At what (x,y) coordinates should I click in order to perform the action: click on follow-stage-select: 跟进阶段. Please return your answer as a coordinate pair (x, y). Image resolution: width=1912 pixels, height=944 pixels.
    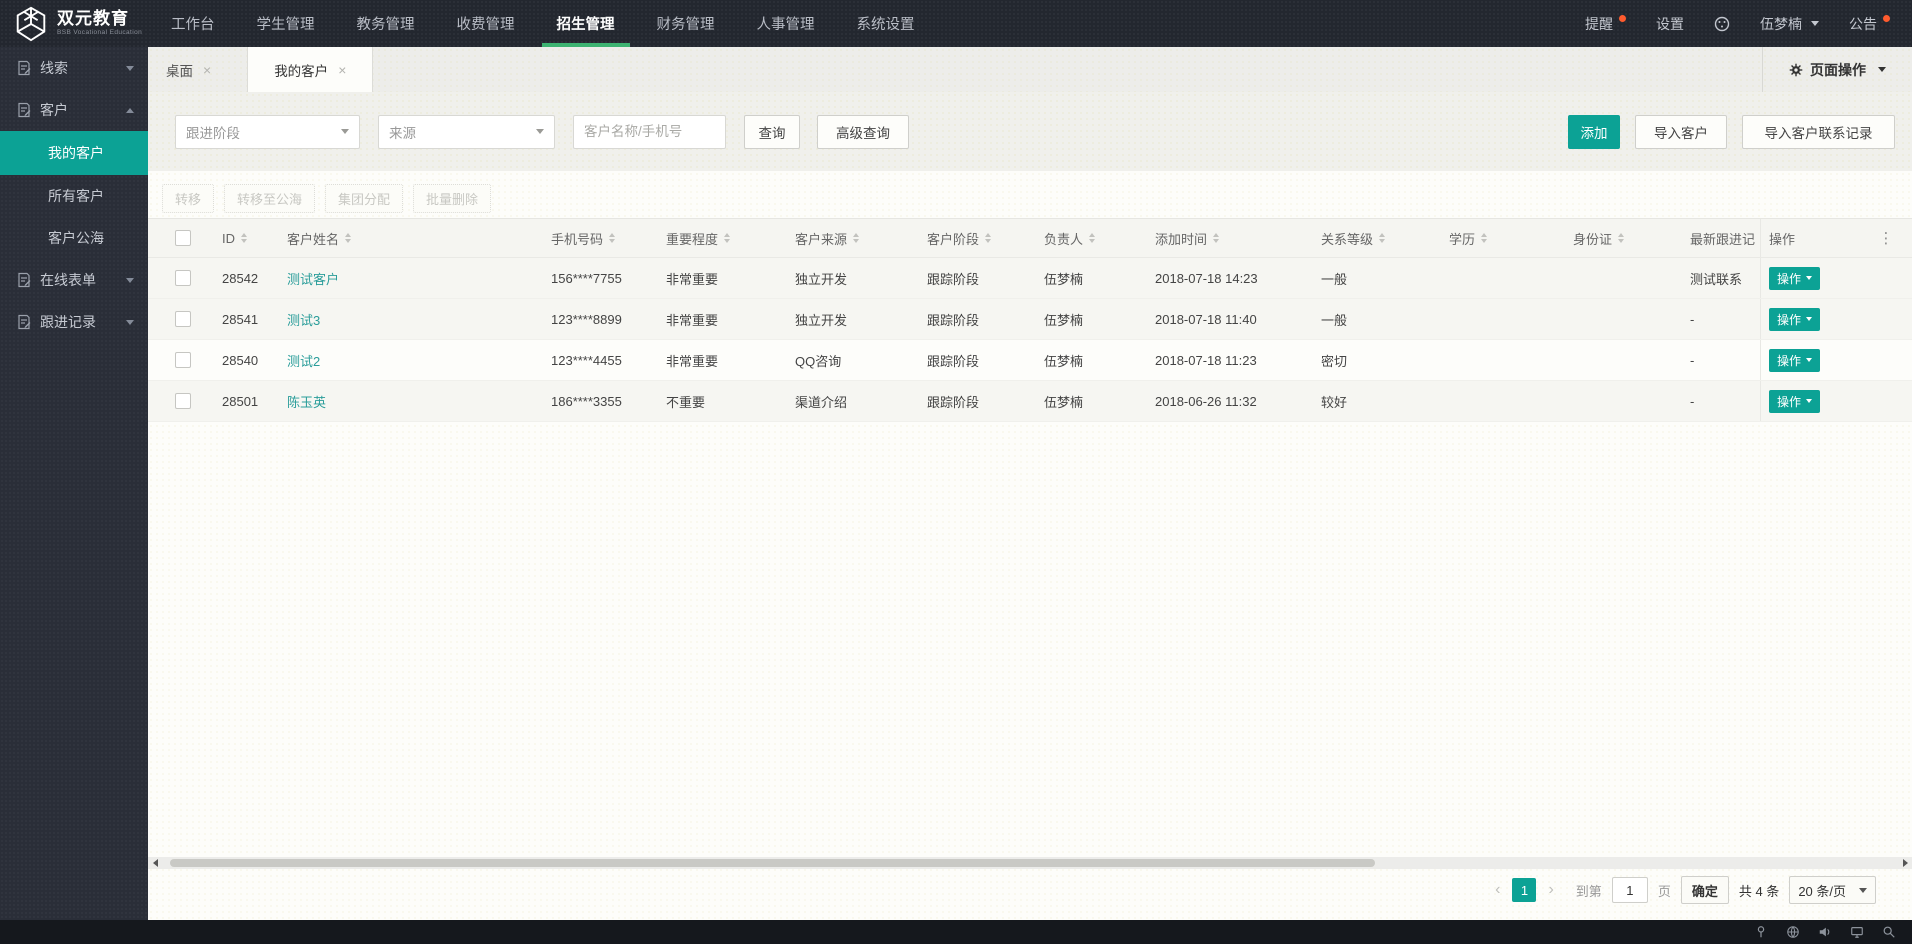
    Looking at the image, I should click on (267, 131).